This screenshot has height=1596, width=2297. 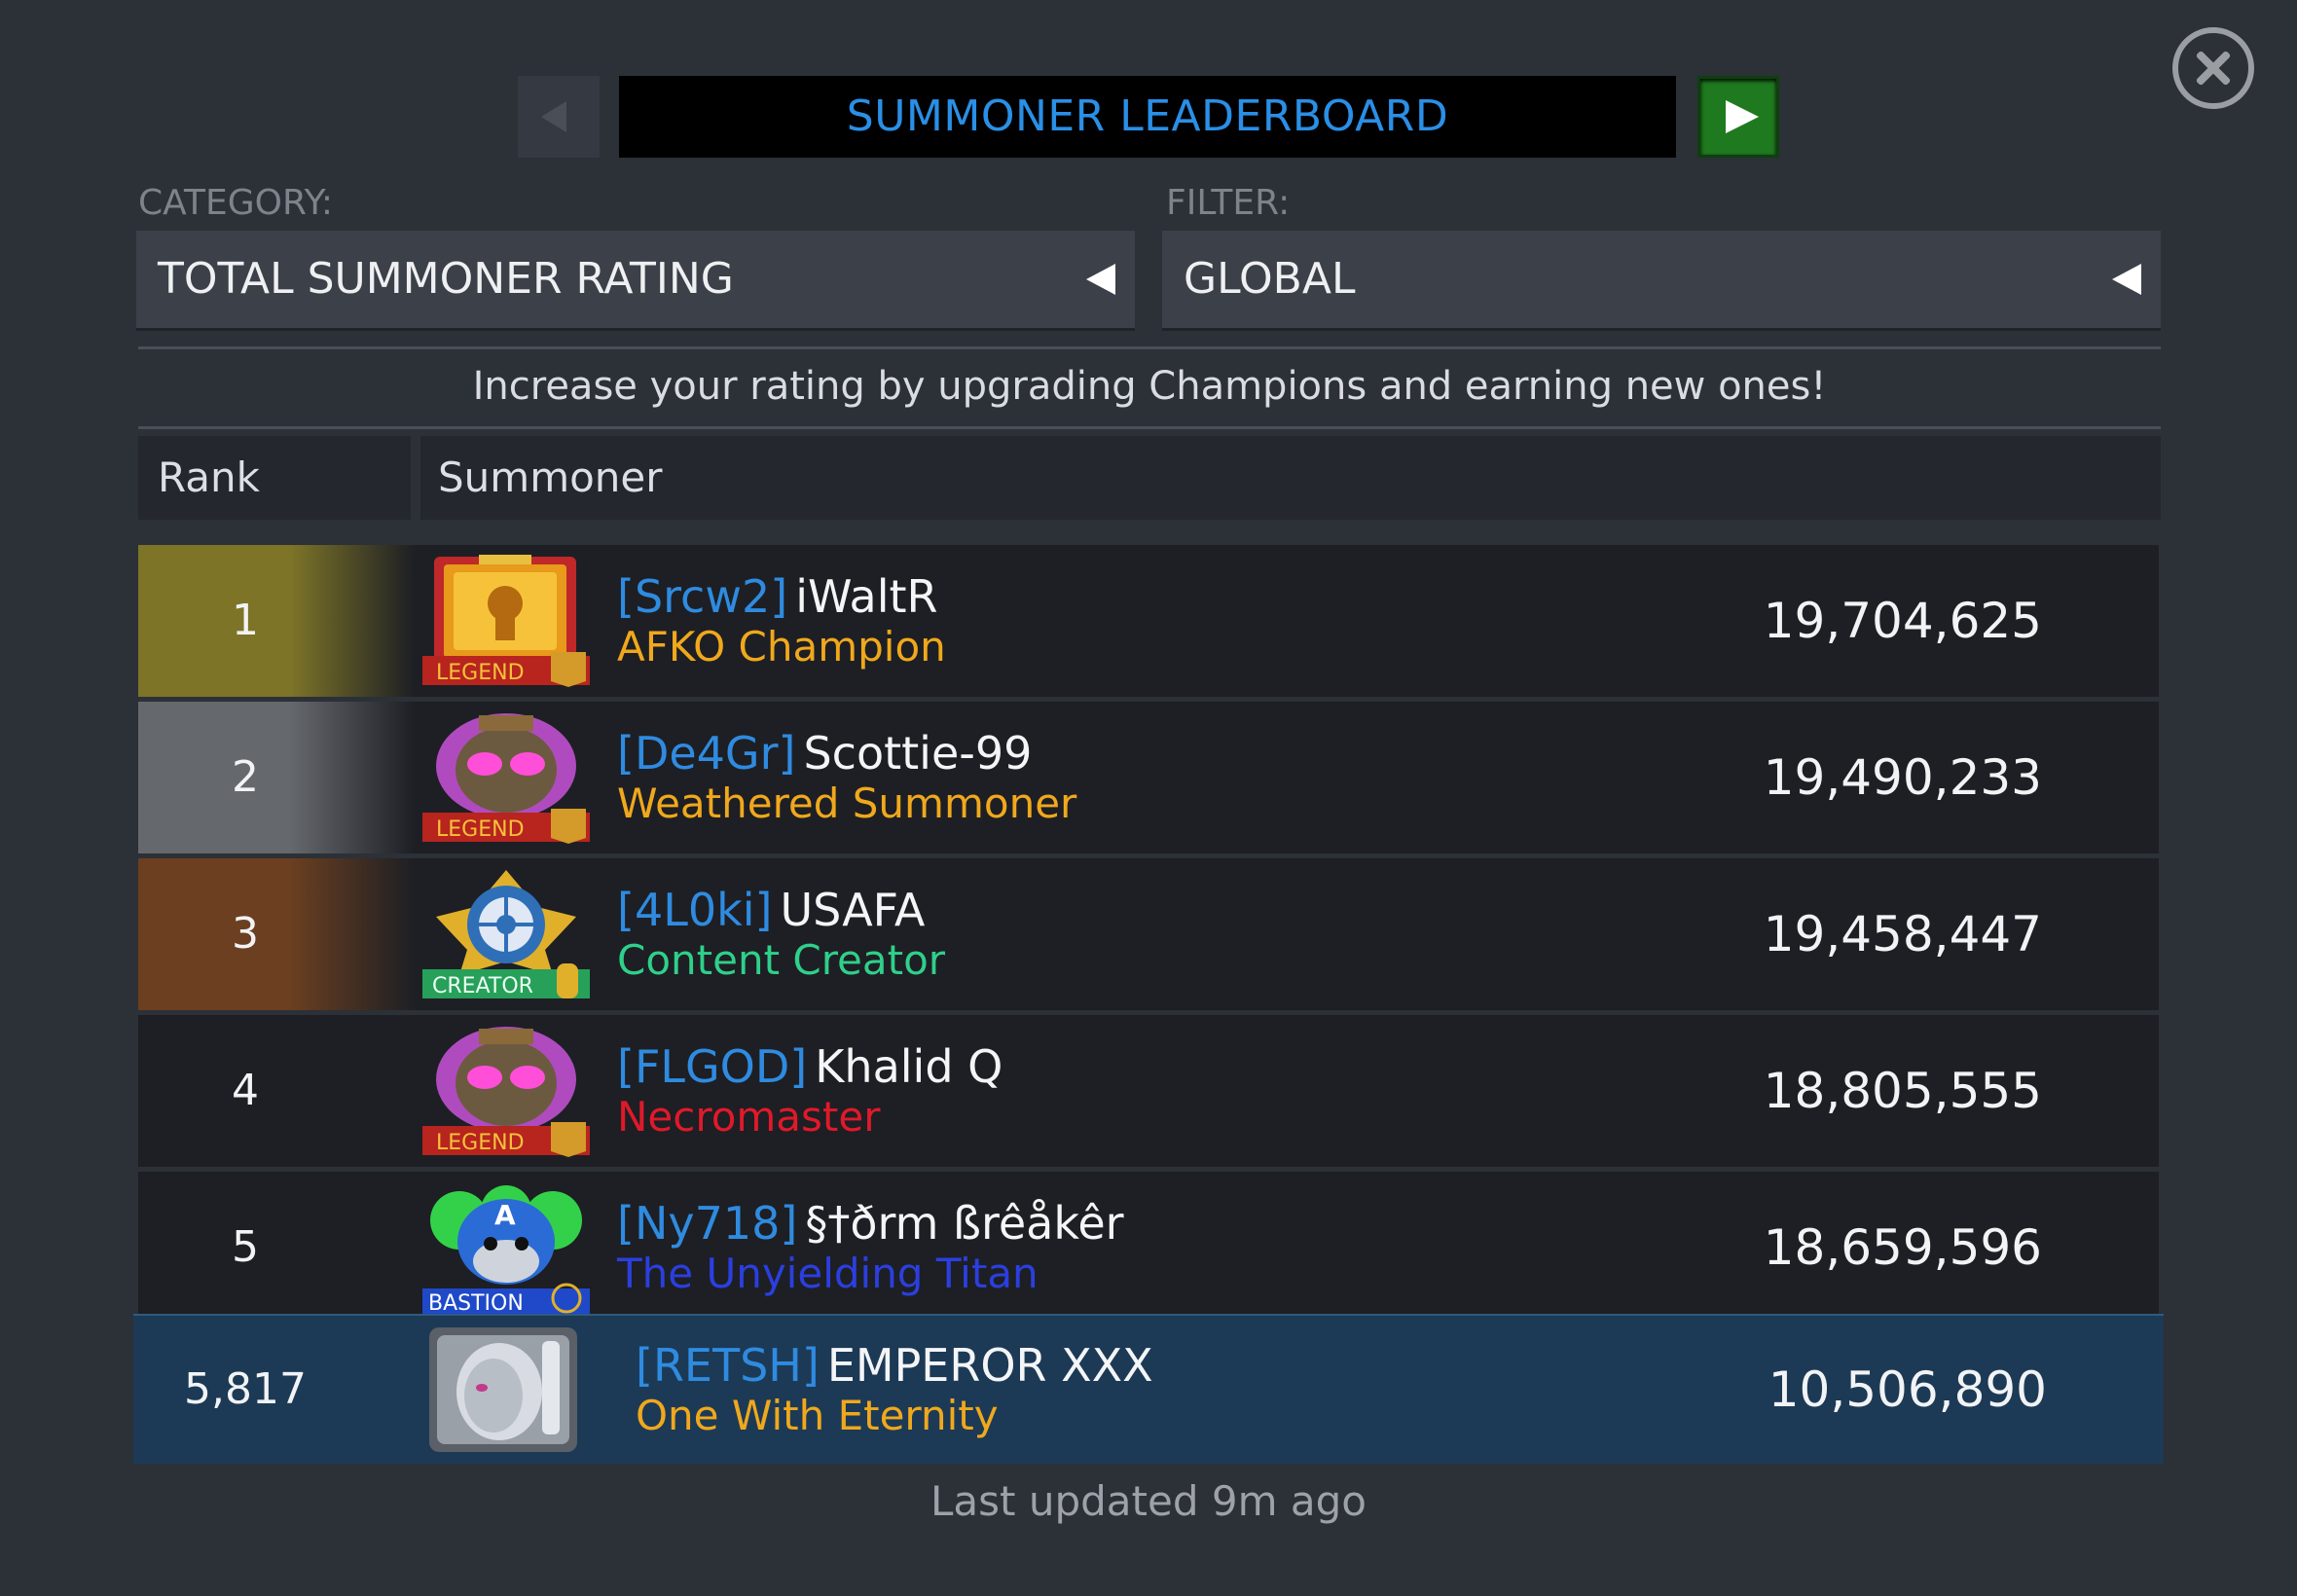 I want to click on summoner-title: Weathered Summoner, so click(x=847, y=803).